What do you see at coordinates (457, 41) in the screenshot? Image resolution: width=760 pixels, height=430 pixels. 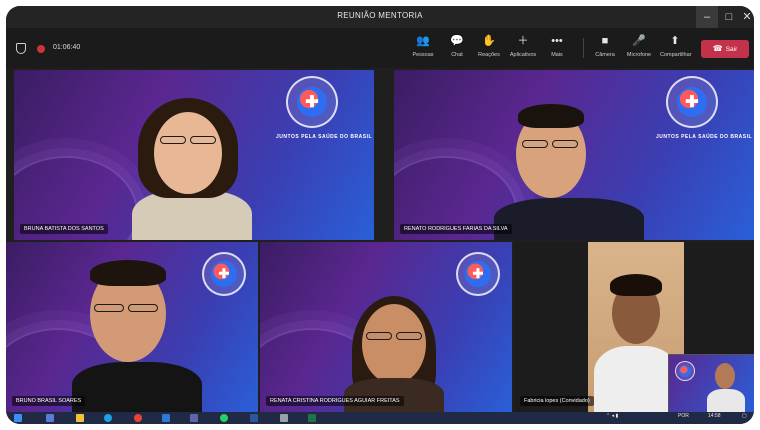 I see `chat-icon: 💬` at bounding box center [457, 41].